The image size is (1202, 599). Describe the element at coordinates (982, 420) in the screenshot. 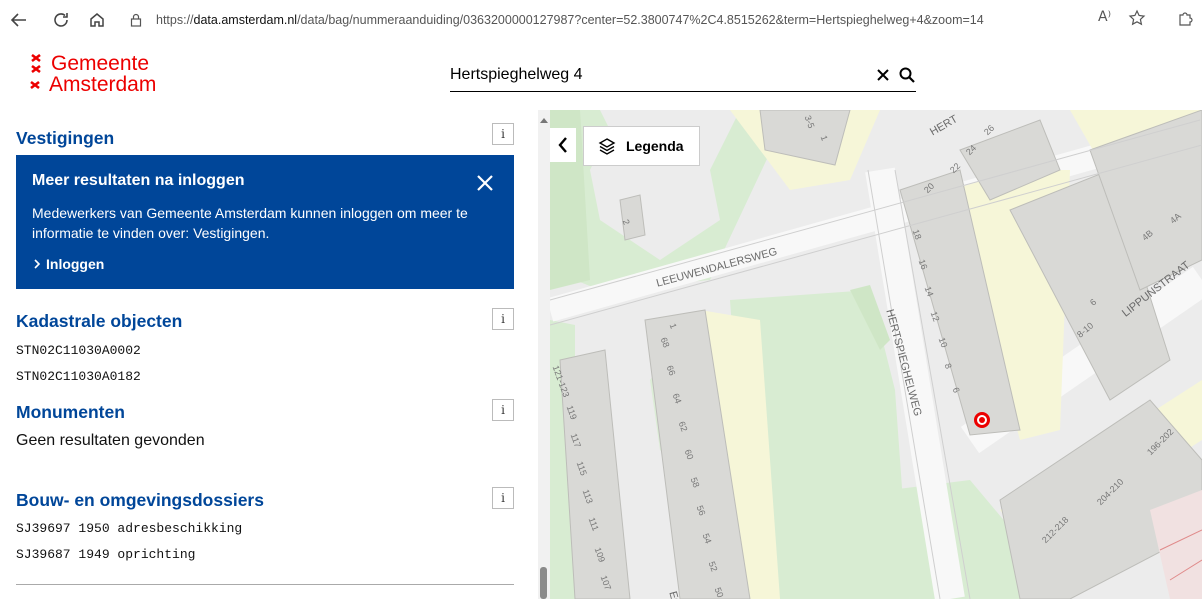

I see `location-marker` at that location.